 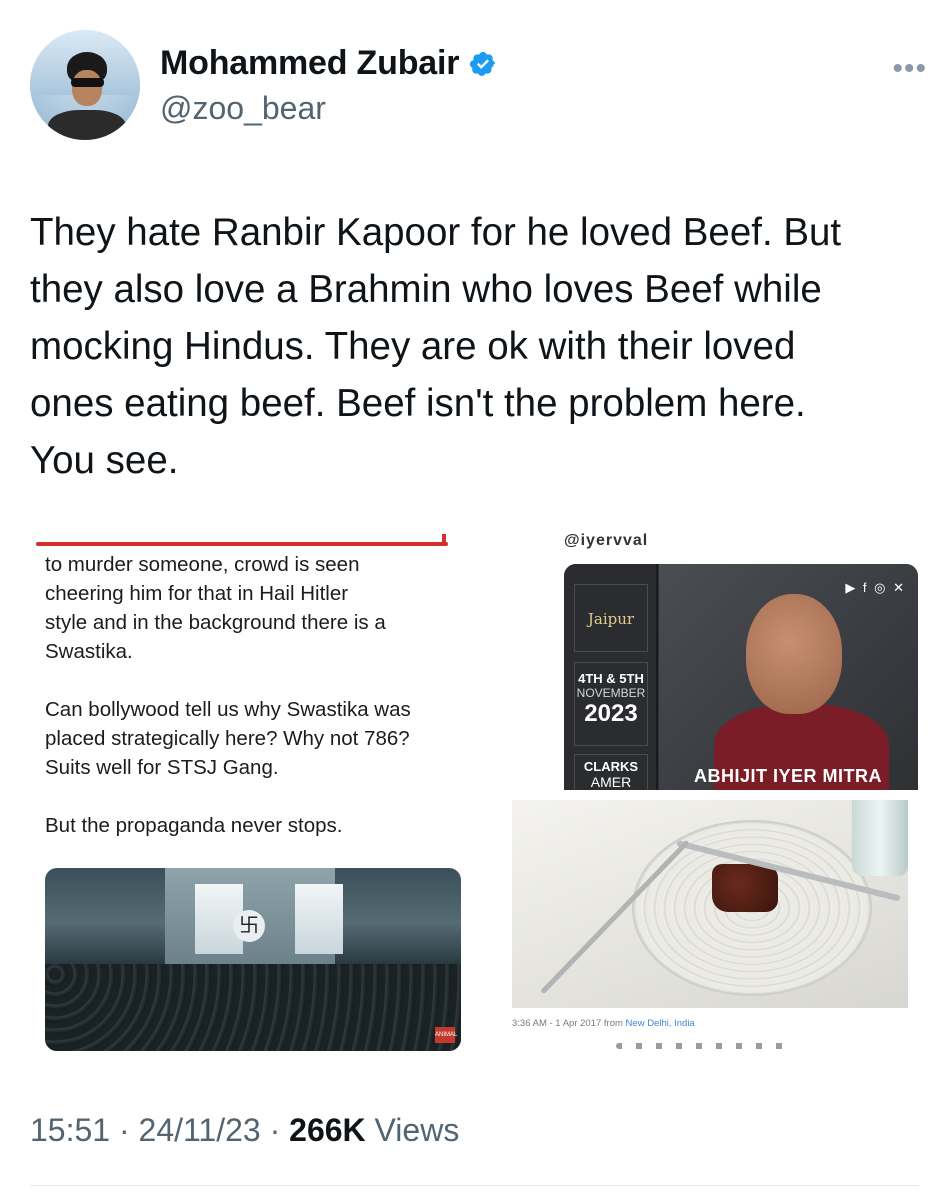 What do you see at coordinates (909, 69) in the screenshot?
I see `more-options-ellipsis-icon: •••` at bounding box center [909, 69].